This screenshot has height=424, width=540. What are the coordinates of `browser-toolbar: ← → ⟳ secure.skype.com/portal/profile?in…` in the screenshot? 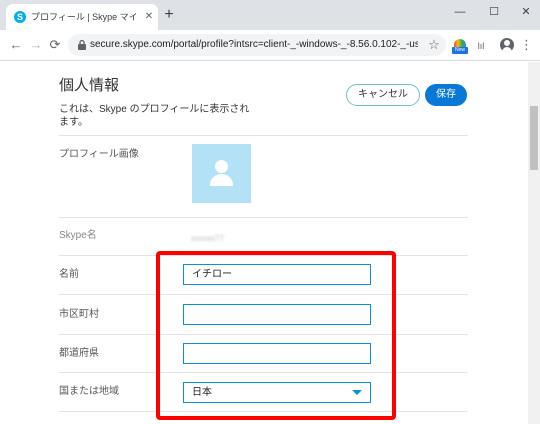 It's located at (270, 45).